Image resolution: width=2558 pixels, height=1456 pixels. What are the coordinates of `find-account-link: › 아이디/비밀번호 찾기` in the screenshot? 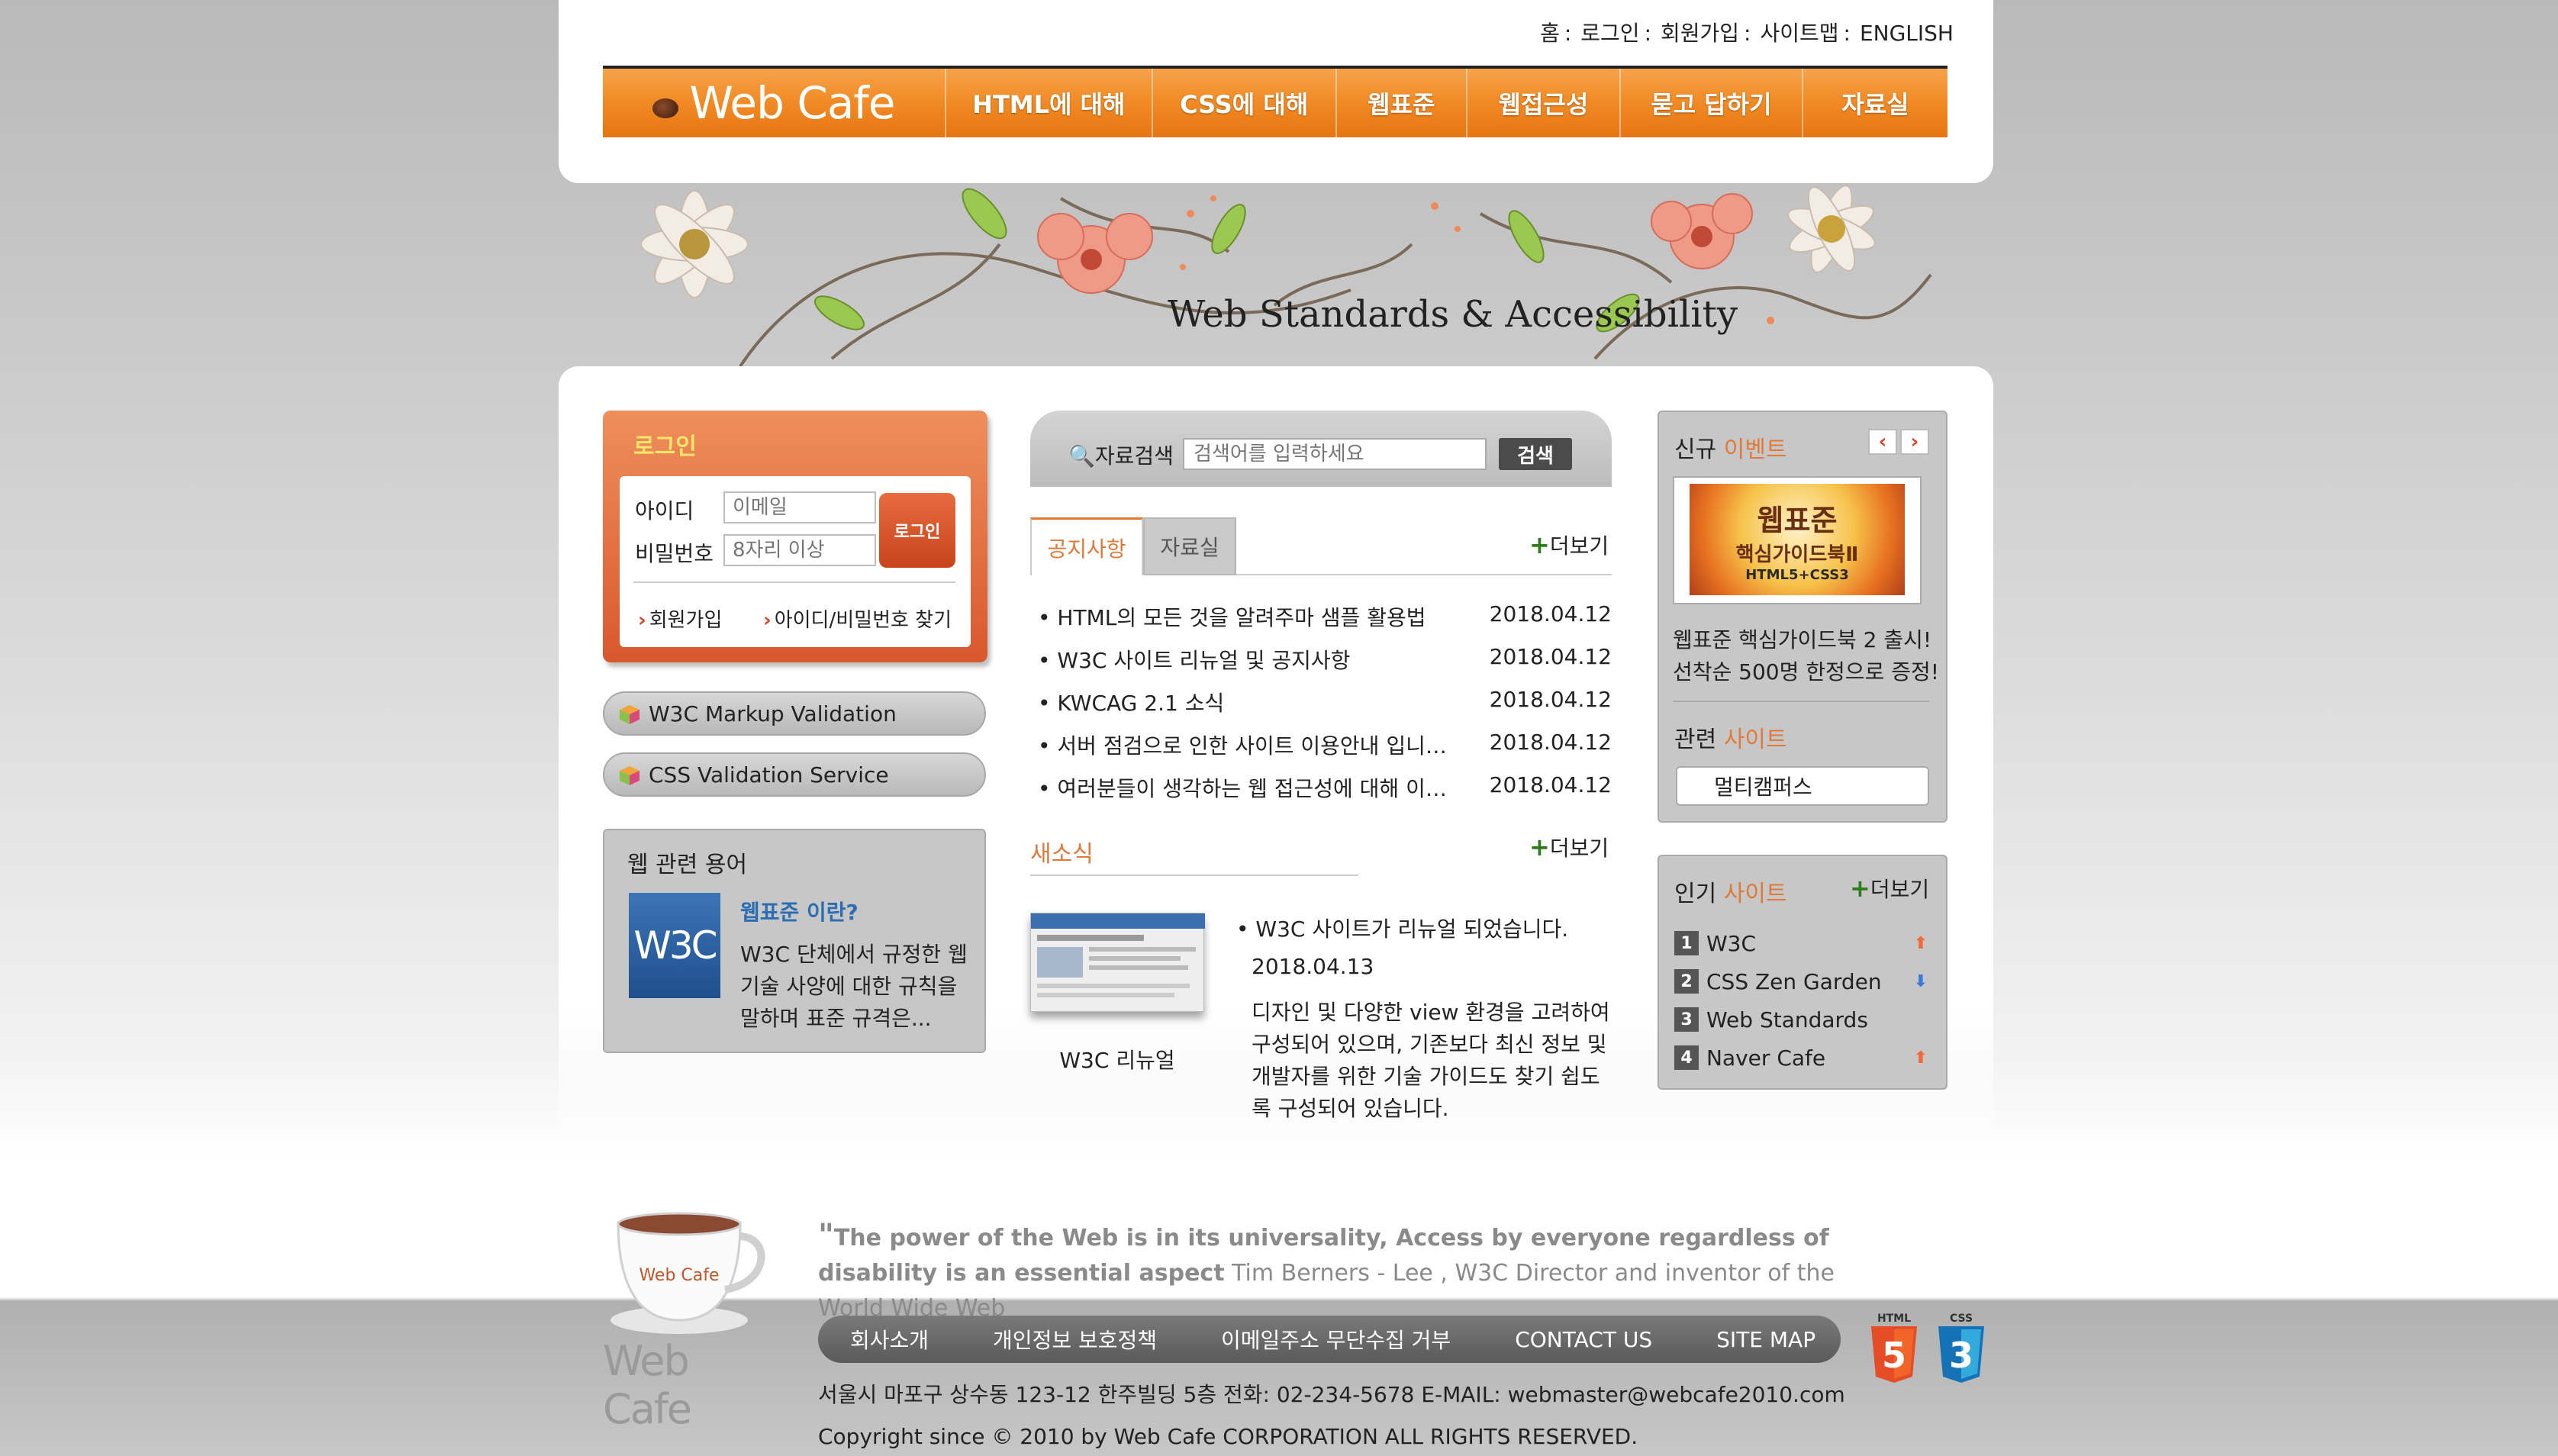 It's located at (858, 618).